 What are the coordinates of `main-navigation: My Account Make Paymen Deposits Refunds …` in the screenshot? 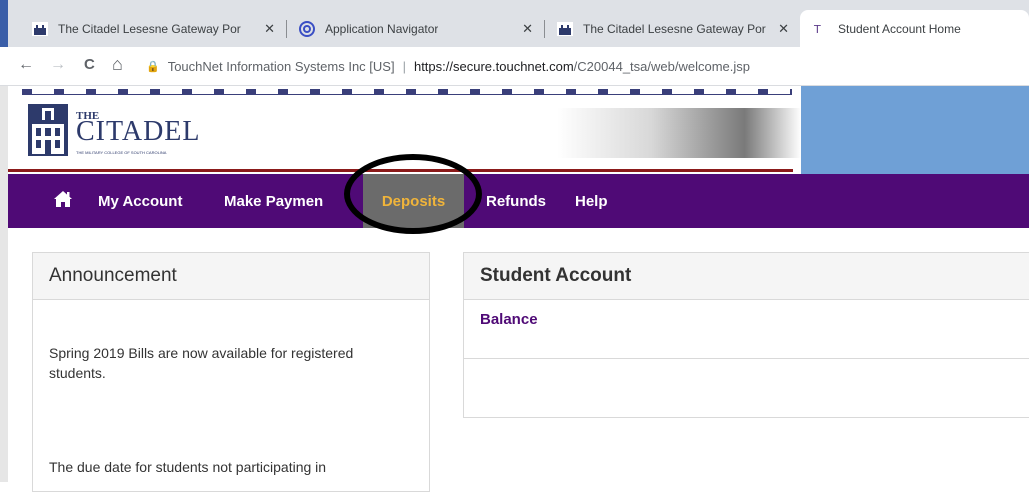 It's located at (518, 201).